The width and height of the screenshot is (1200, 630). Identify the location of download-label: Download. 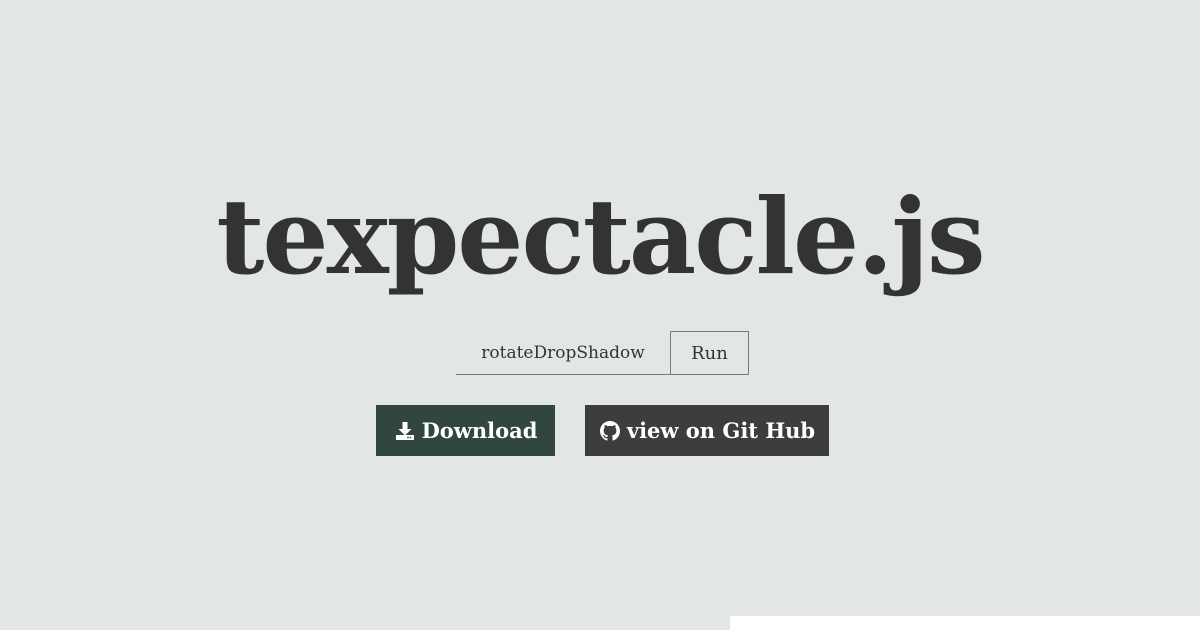
(479, 430).